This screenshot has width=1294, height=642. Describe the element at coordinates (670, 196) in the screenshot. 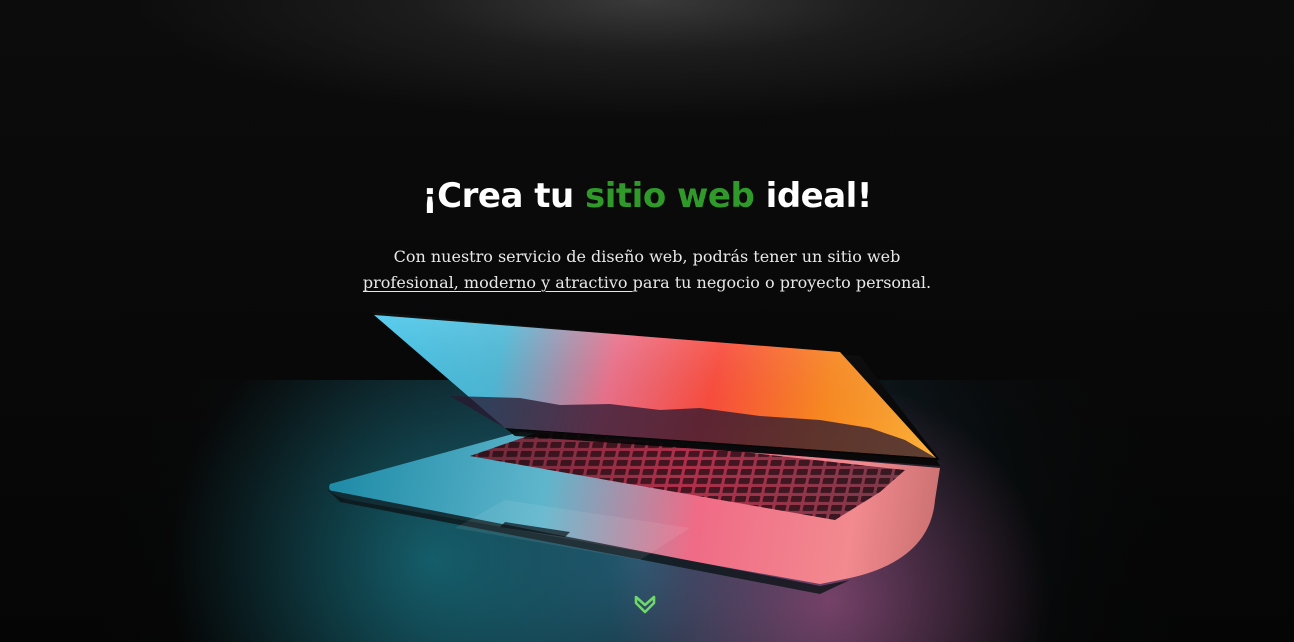

I see `hero-title-accent: sitio web` at that location.